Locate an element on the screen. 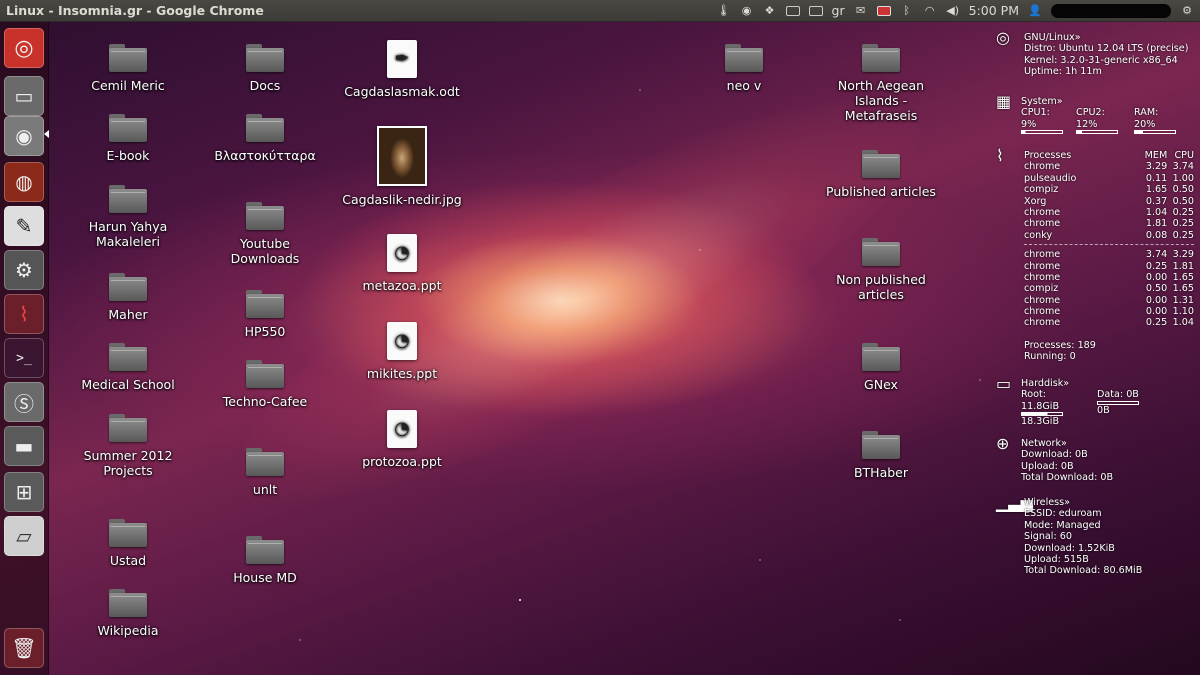 Image resolution: width=1200 pixels, height=675 pixels. redacted-username is located at coordinates (1111, 10).